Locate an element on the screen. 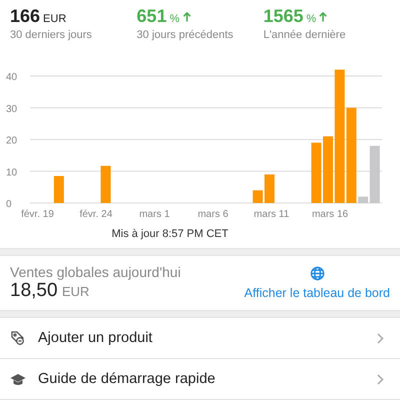 Image resolution: width=400 pixels, height=400 pixels. x-tick-label: févr. 24 is located at coordinates (96, 214).